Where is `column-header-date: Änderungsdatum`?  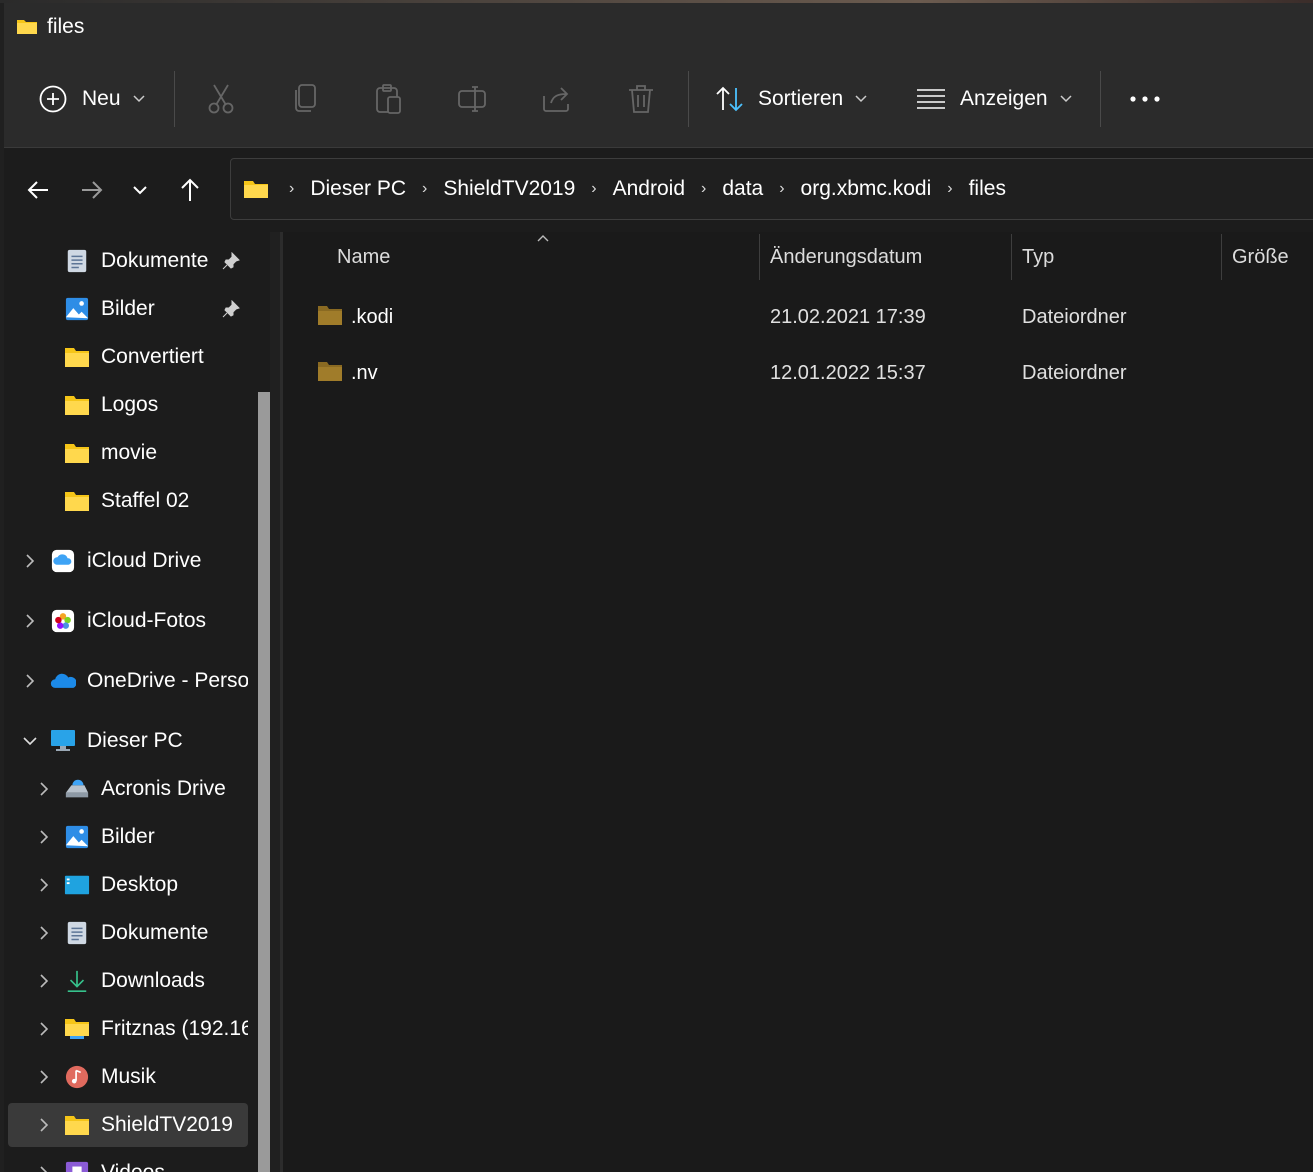 column-header-date: Änderungsdatum is located at coordinates (846, 257).